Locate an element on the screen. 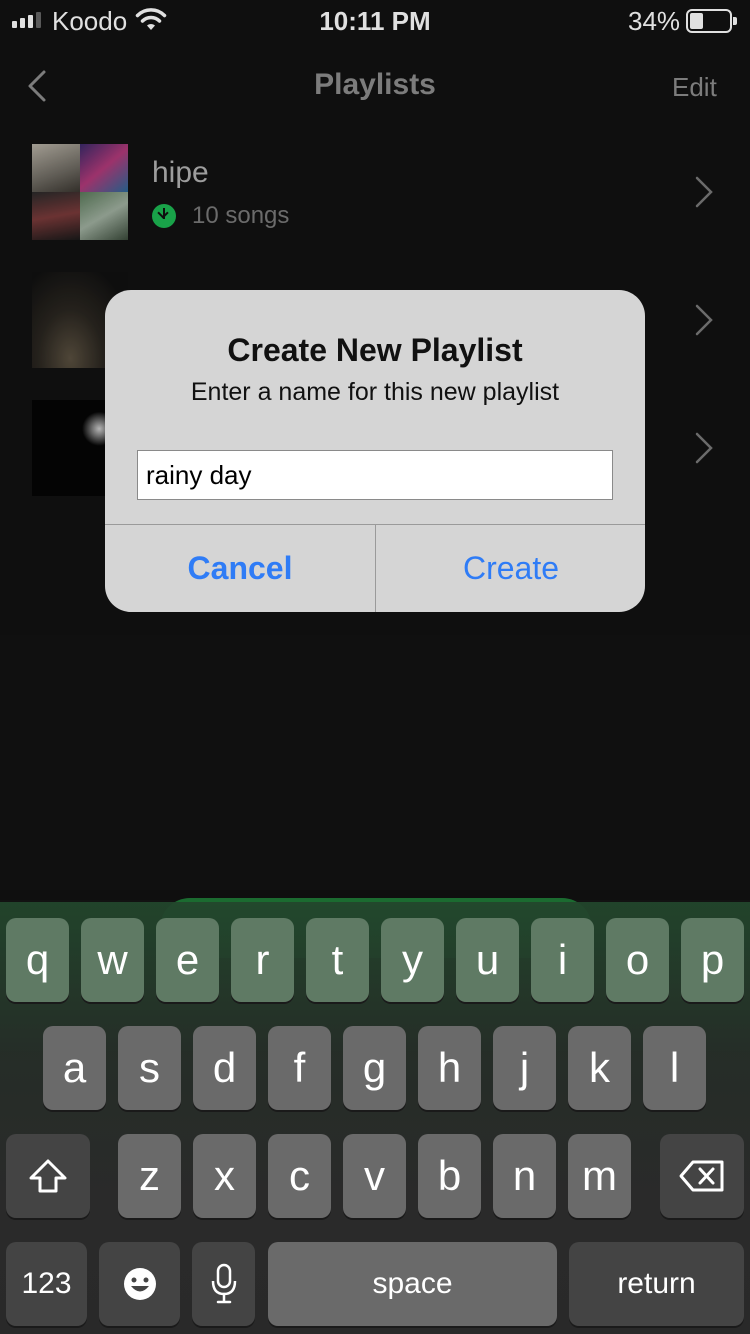 The image size is (750, 1334). shift-key is located at coordinates (48, 1176).